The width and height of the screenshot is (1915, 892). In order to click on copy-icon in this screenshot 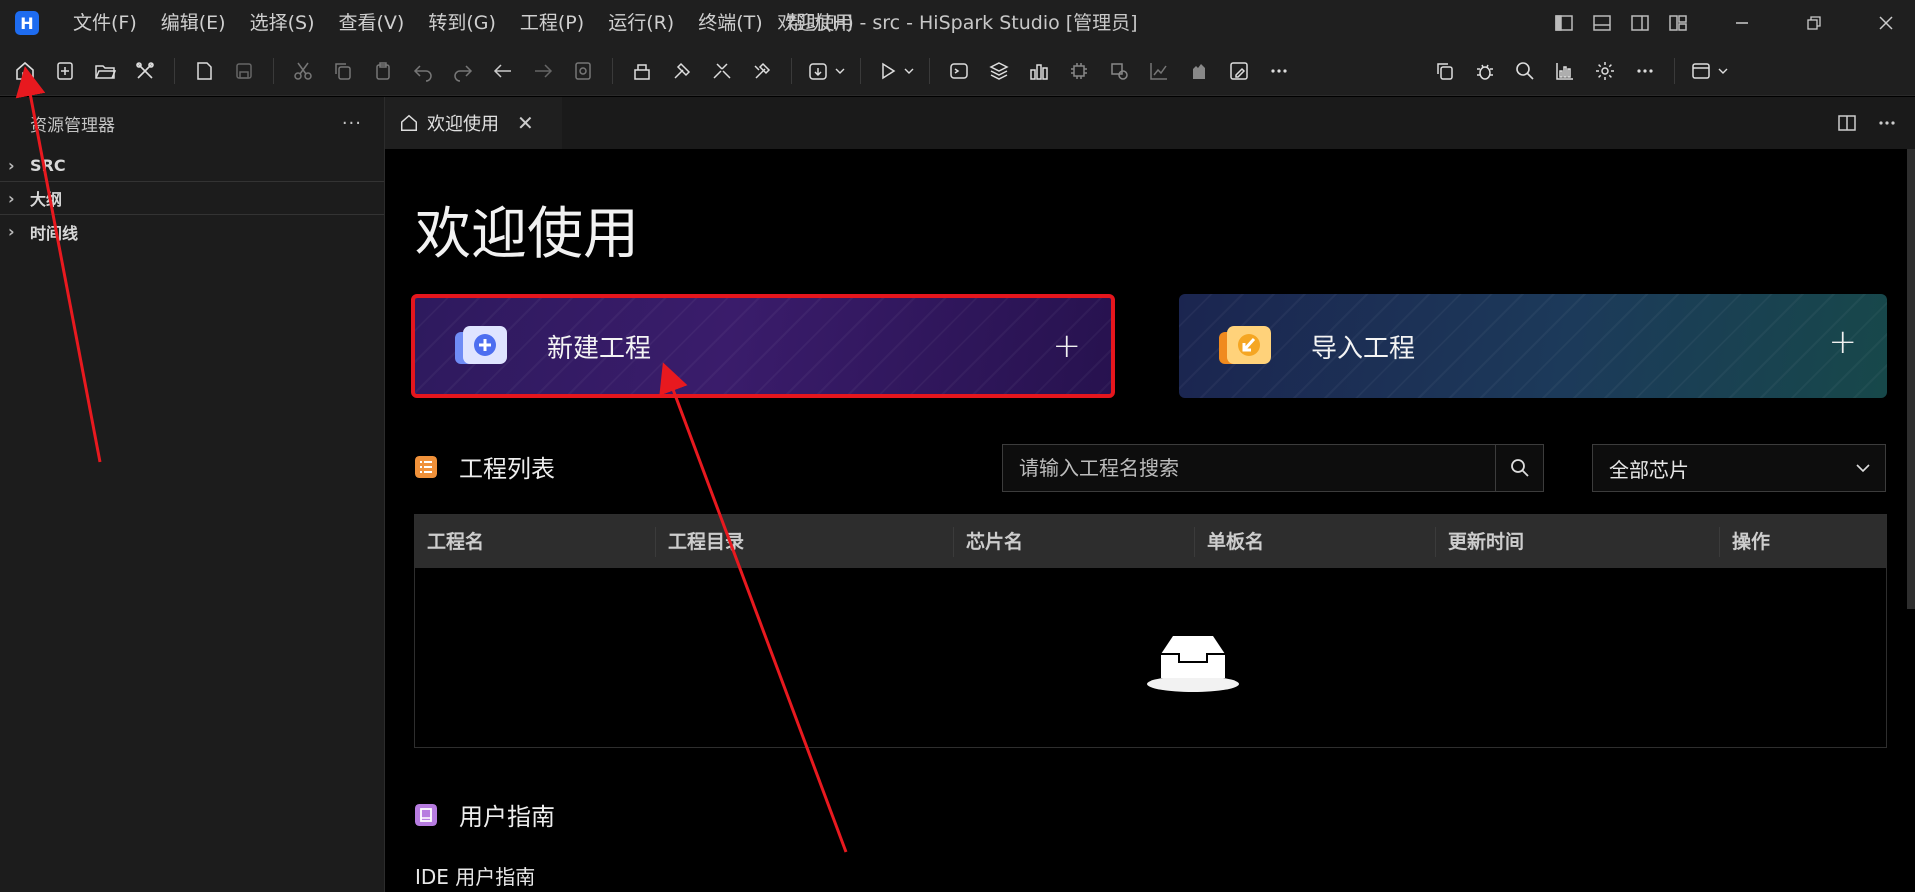, I will do `click(343, 71)`.